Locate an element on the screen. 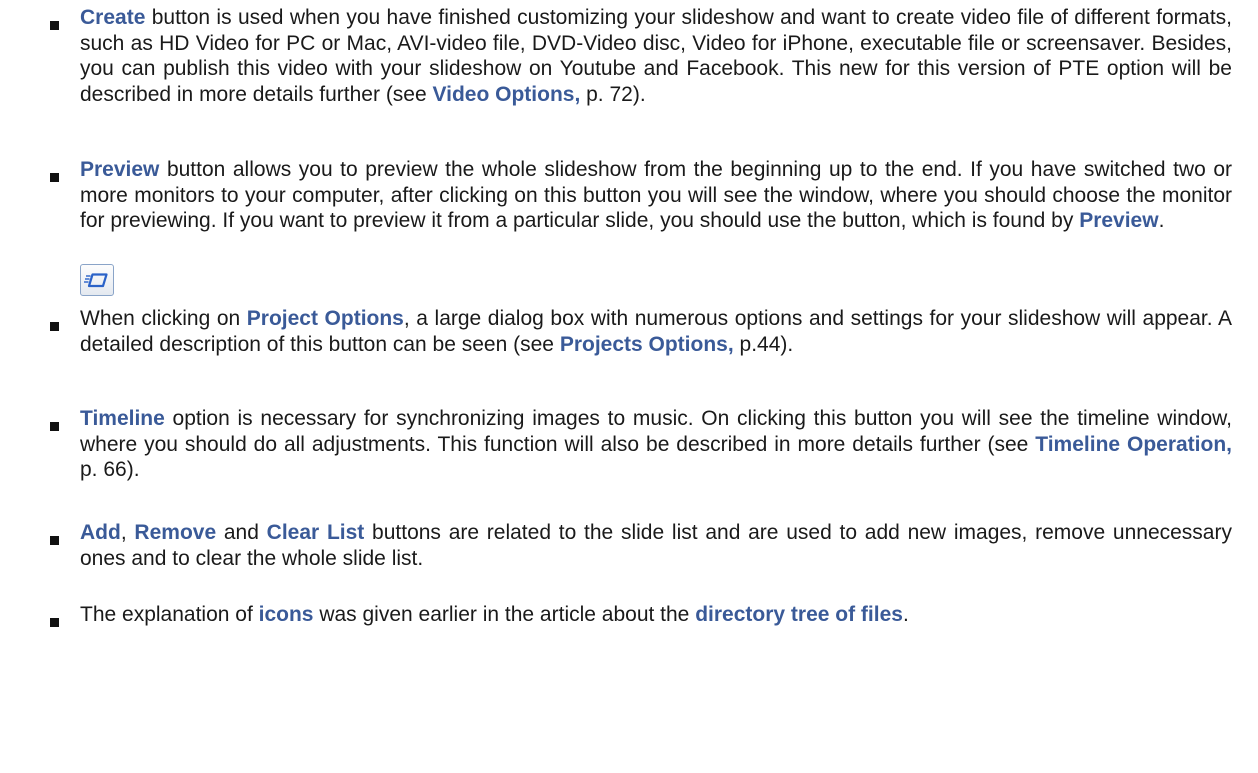 Image resolution: width=1258 pixels, height=773 pixels. text-run: p.44). is located at coordinates (763, 344).